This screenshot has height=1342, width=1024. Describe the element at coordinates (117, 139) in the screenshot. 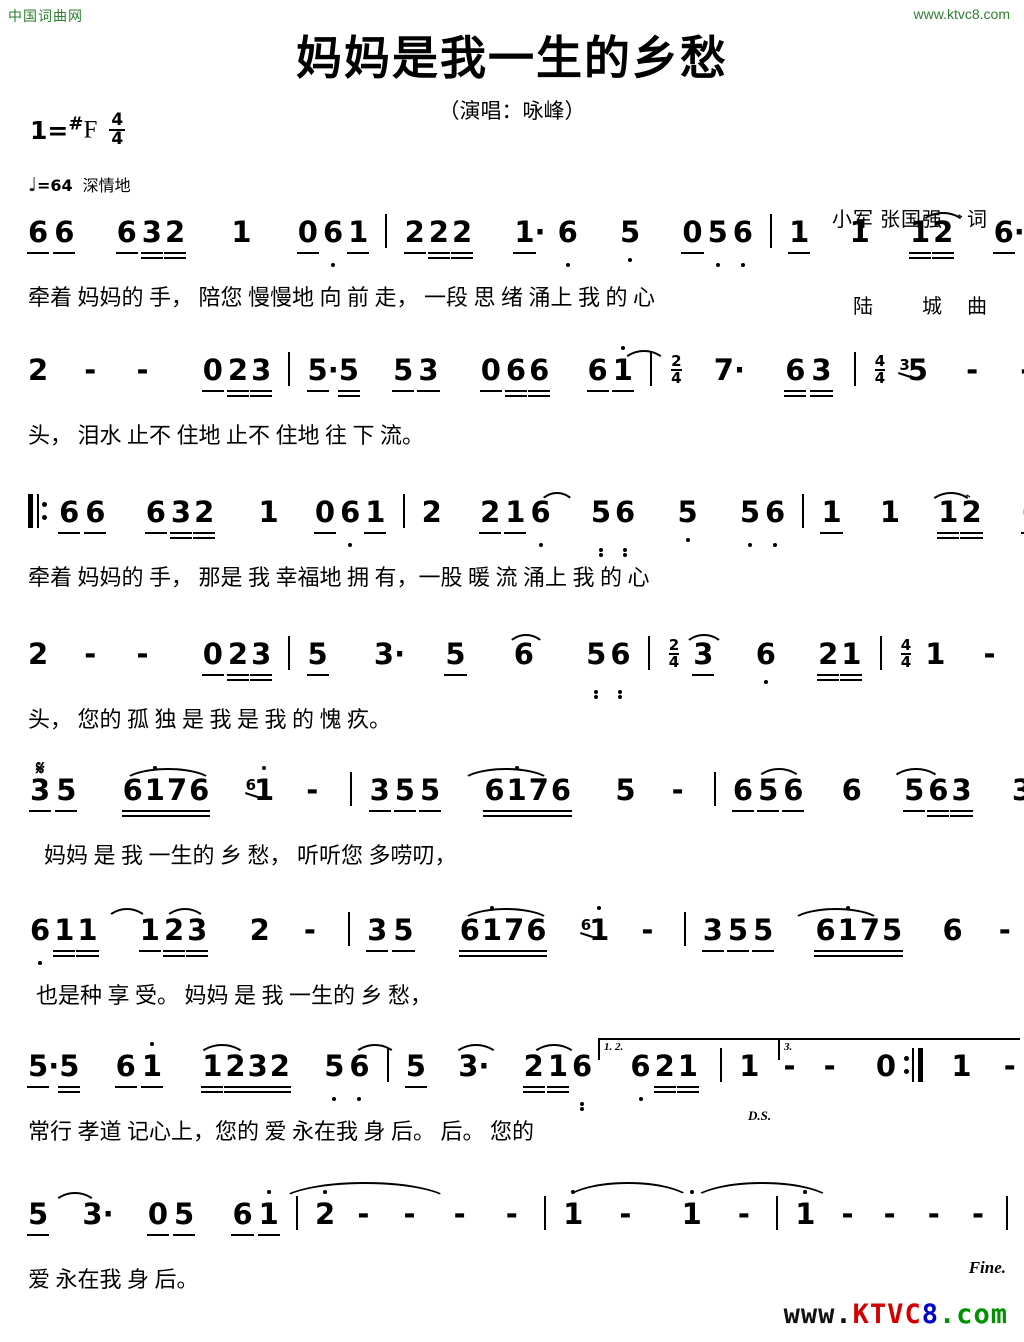

I see `time-signature-denominator: 4` at that location.